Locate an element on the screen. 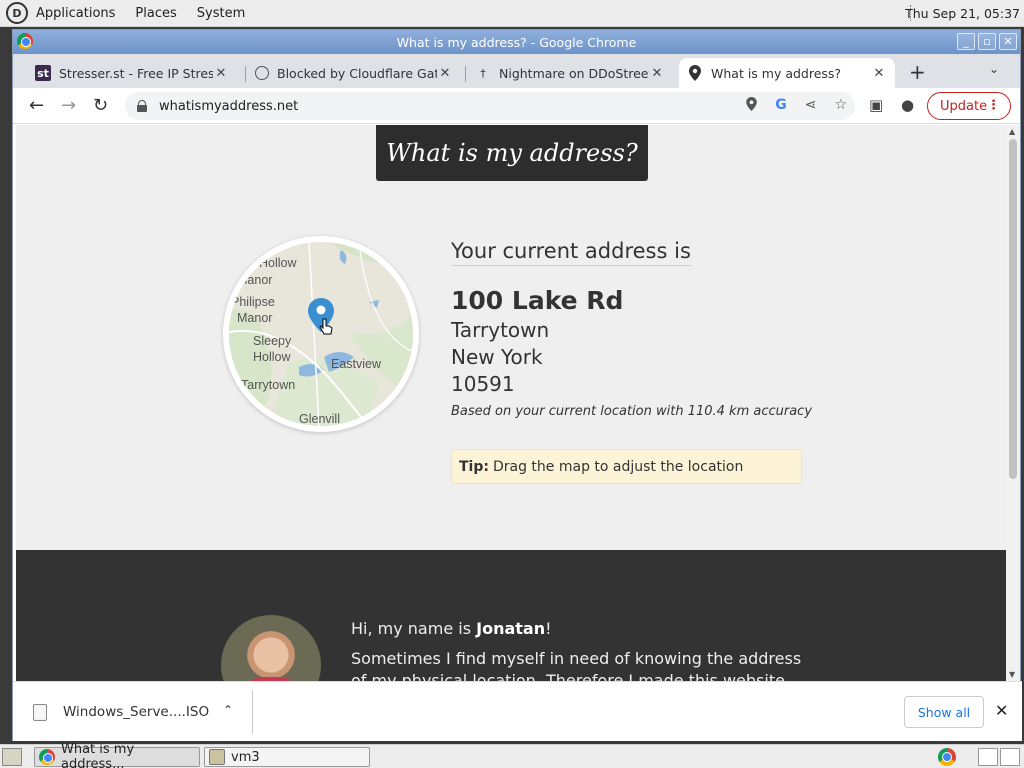 Image resolution: width=1024 pixels, height=768 pixels. tab-label: Stresser.st - Free IP Stresser is located at coordinates (136, 73).